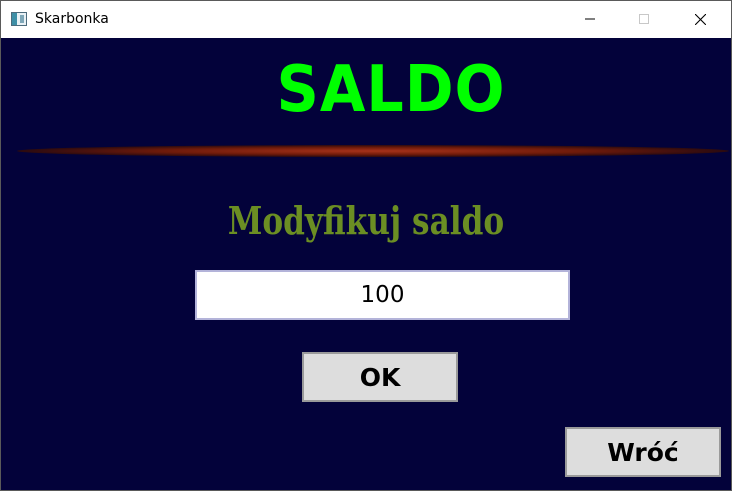 Image resolution: width=732 pixels, height=491 pixels. I want to click on divider, so click(373, 151).